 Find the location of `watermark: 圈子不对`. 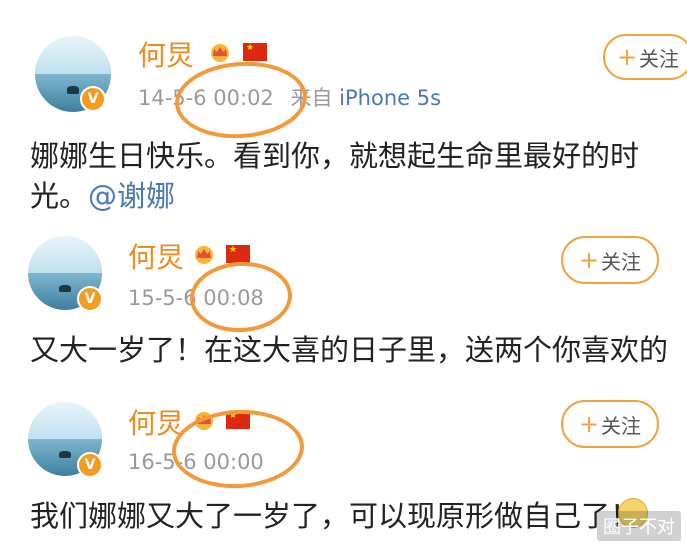

watermark: 圈子不对 is located at coordinates (639, 526).